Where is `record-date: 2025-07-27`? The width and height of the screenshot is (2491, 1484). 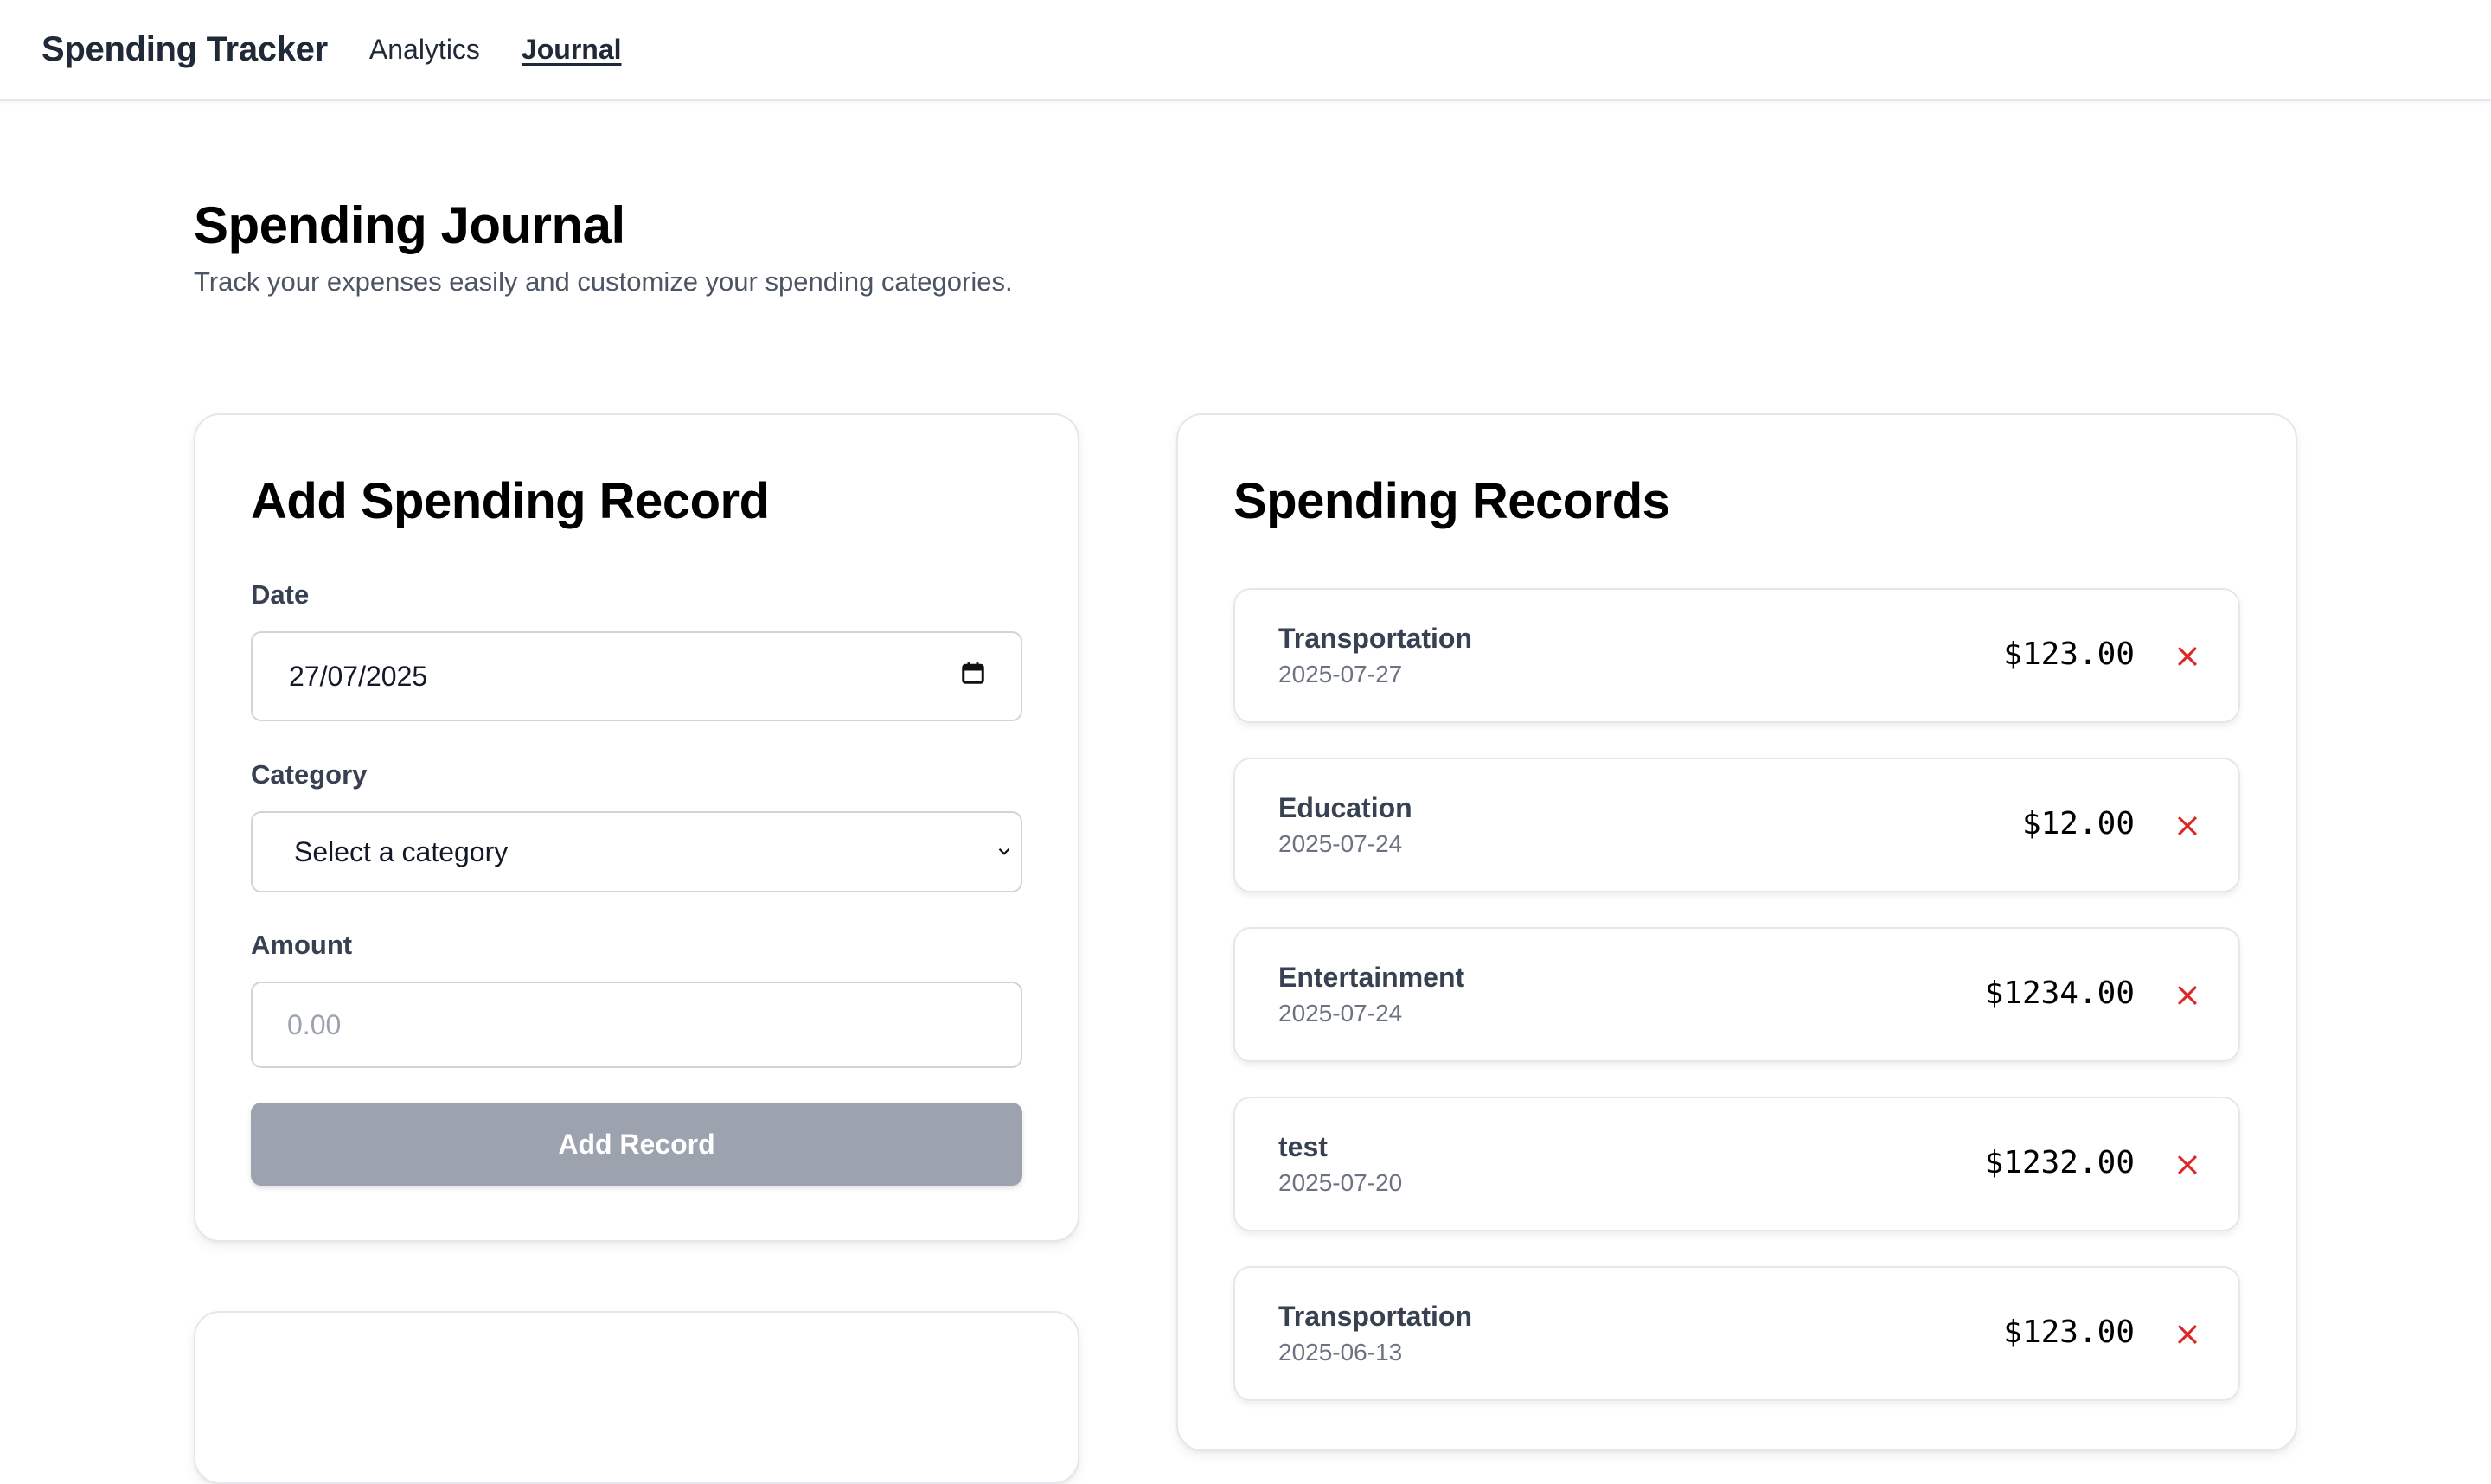
record-date: 2025-07-27 is located at coordinates (1341, 674).